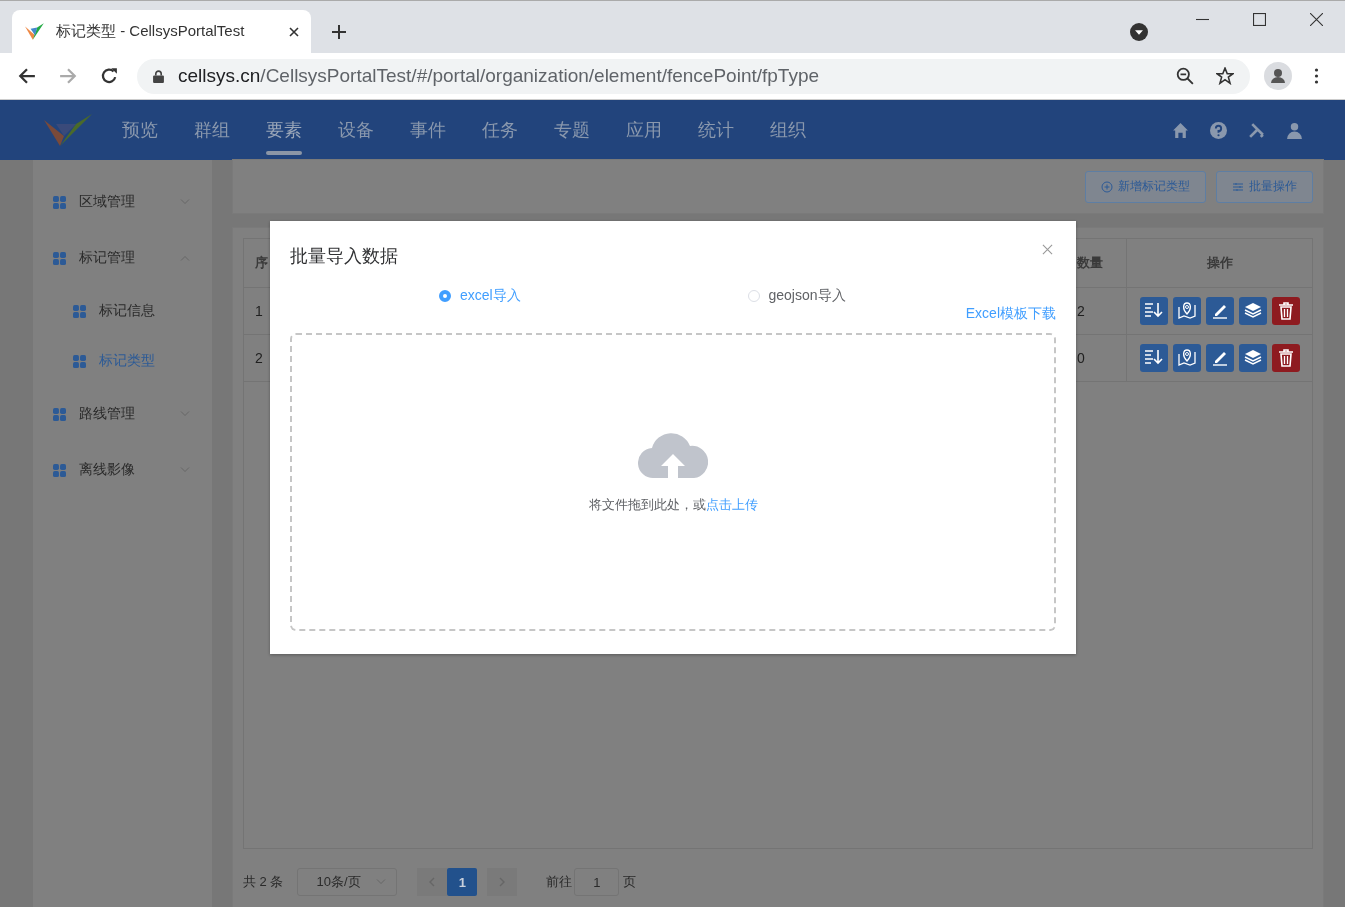  I want to click on nav-tab: 统计, so click(716, 130).